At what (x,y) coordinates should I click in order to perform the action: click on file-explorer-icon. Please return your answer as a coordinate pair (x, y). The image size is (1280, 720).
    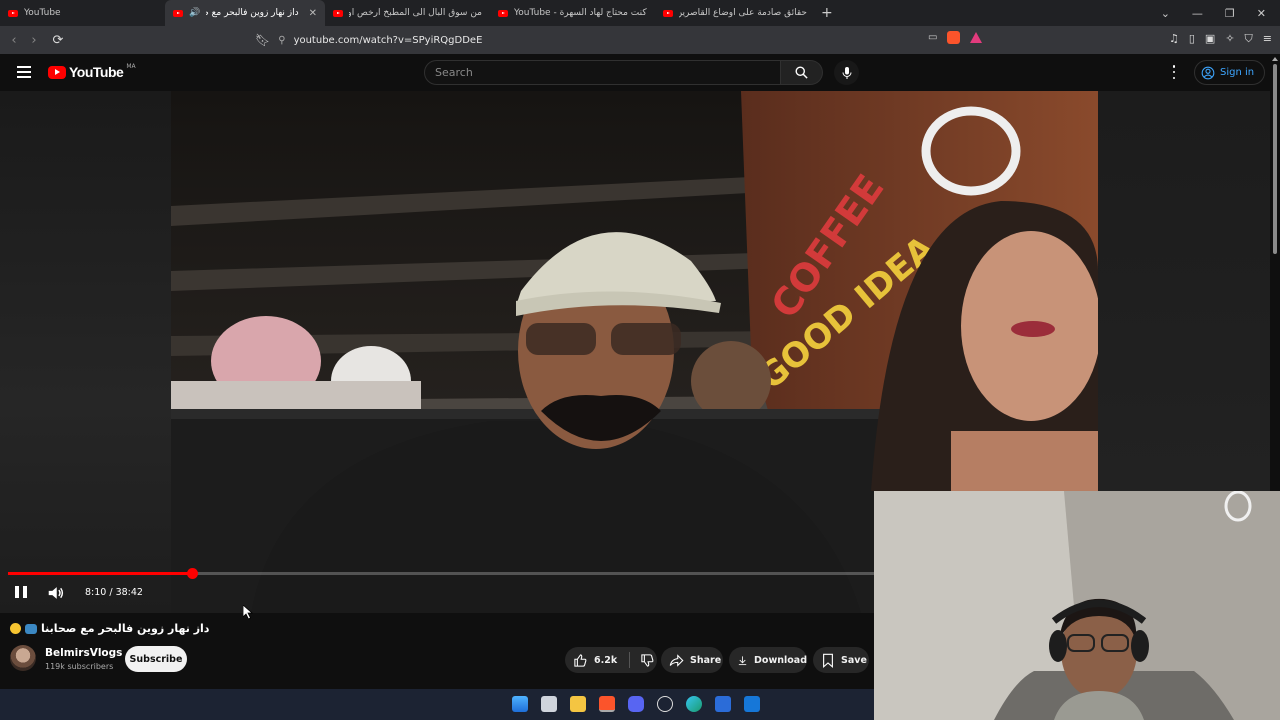
    Looking at the image, I should click on (578, 704).